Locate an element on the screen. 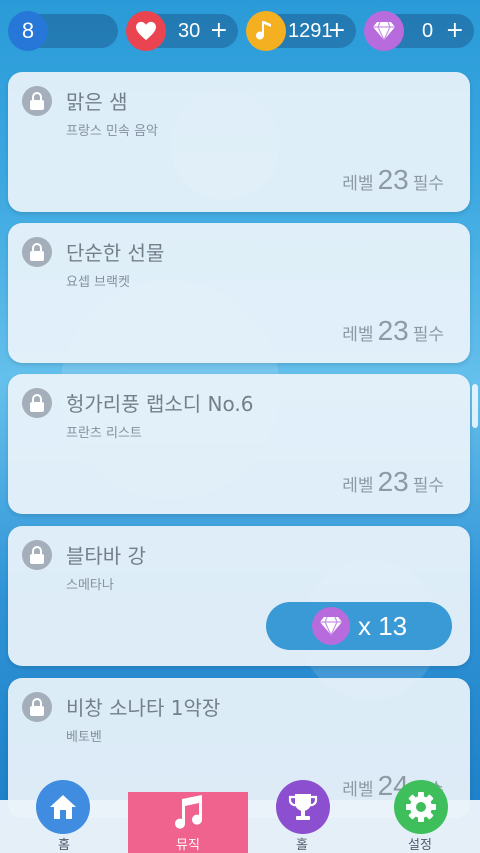 The width and height of the screenshot is (480, 853). add-notes-button: + is located at coordinates (337, 31).